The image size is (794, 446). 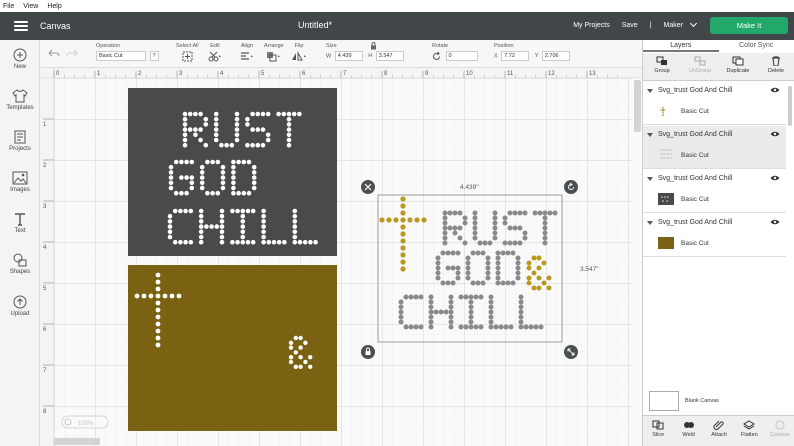 What do you see at coordinates (30, 6) in the screenshot?
I see `menu-view: View` at bounding box center [30, 6].